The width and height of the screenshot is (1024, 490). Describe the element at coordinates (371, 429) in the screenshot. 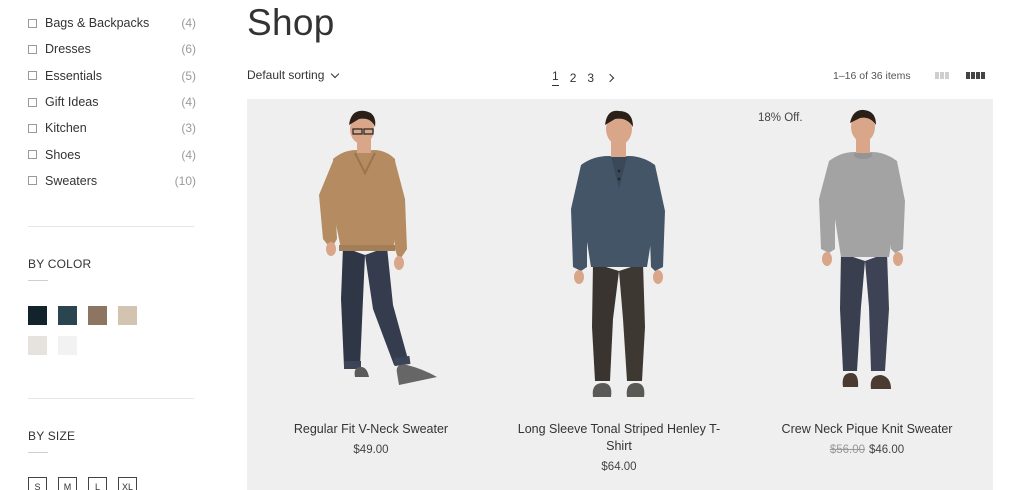

I see `product-name: Regular Fit V-Neck Sweater` at that location.